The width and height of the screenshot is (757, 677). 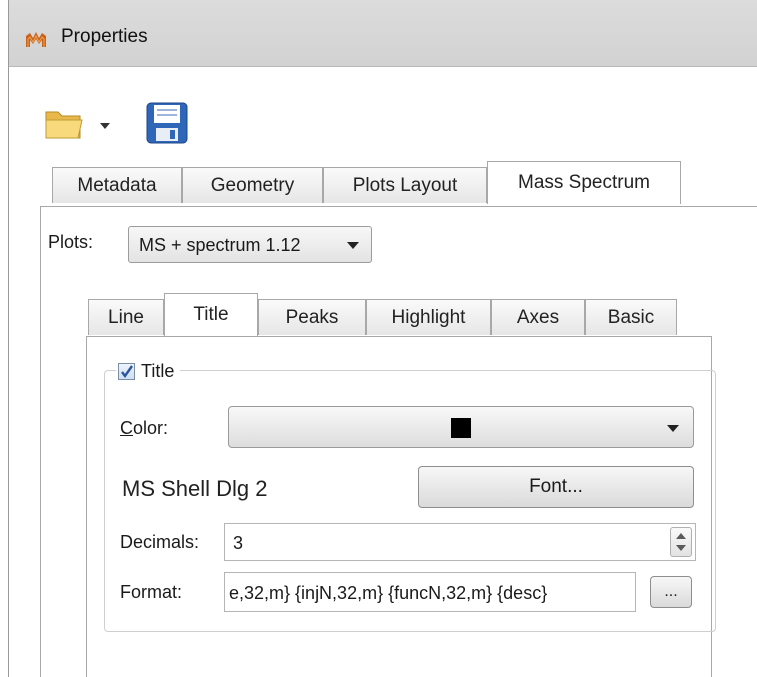 I want to click on save-disk-icon, so click(x=167, y=123).